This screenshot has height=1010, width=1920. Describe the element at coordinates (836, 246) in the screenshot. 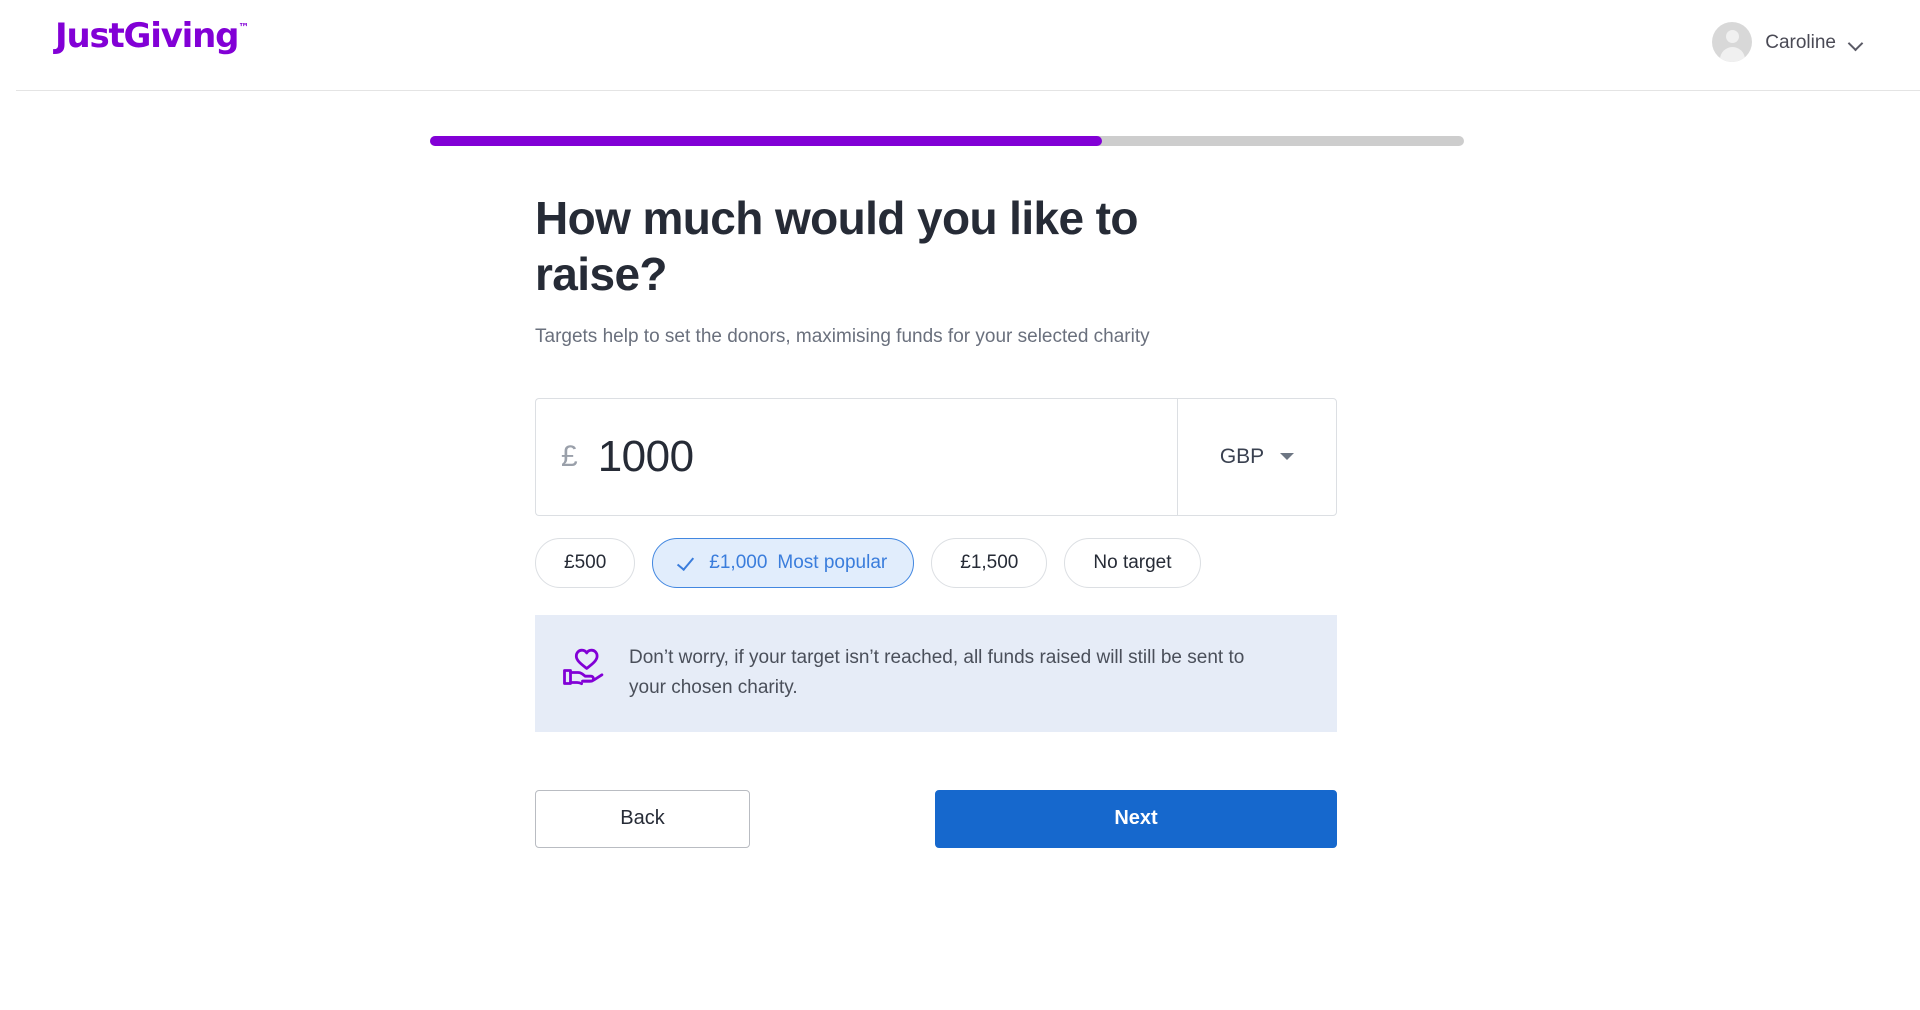

I see `page-title: How much would you like to raise?` at that location.